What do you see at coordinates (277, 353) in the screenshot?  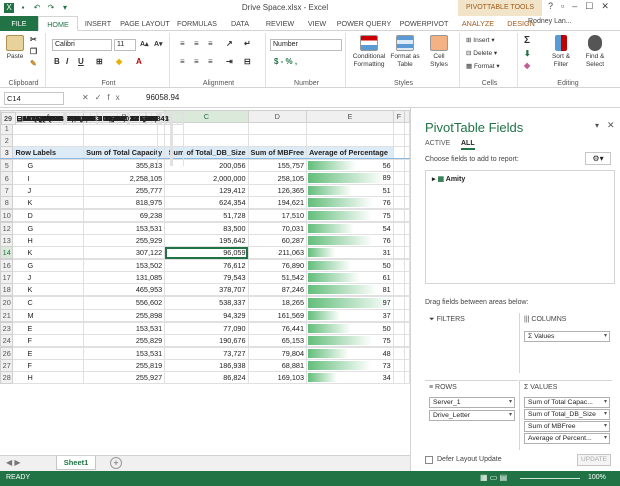 I see `value-cell: 79,804` at bounding box center [277, 353].